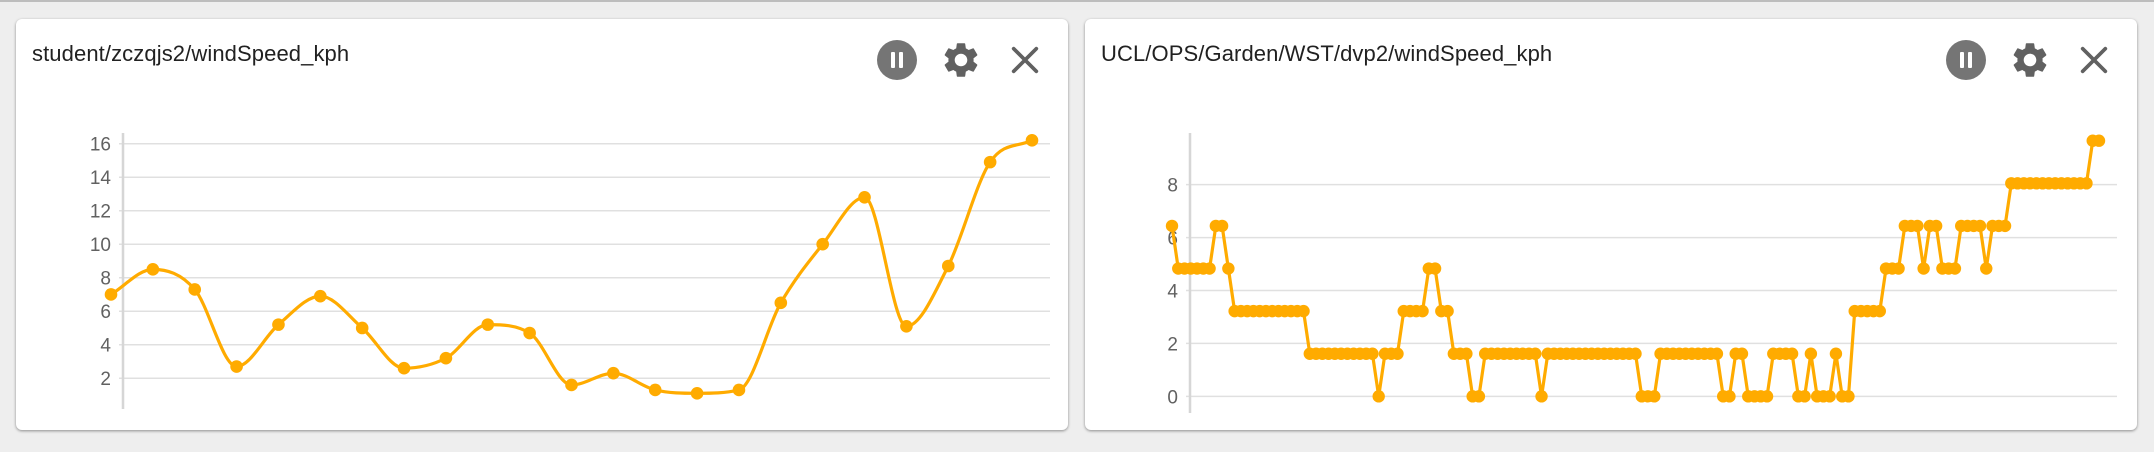 The height and width of the screenshot is (452, 2154). I want to click on y-tick-label: 10, so click(100, 245).